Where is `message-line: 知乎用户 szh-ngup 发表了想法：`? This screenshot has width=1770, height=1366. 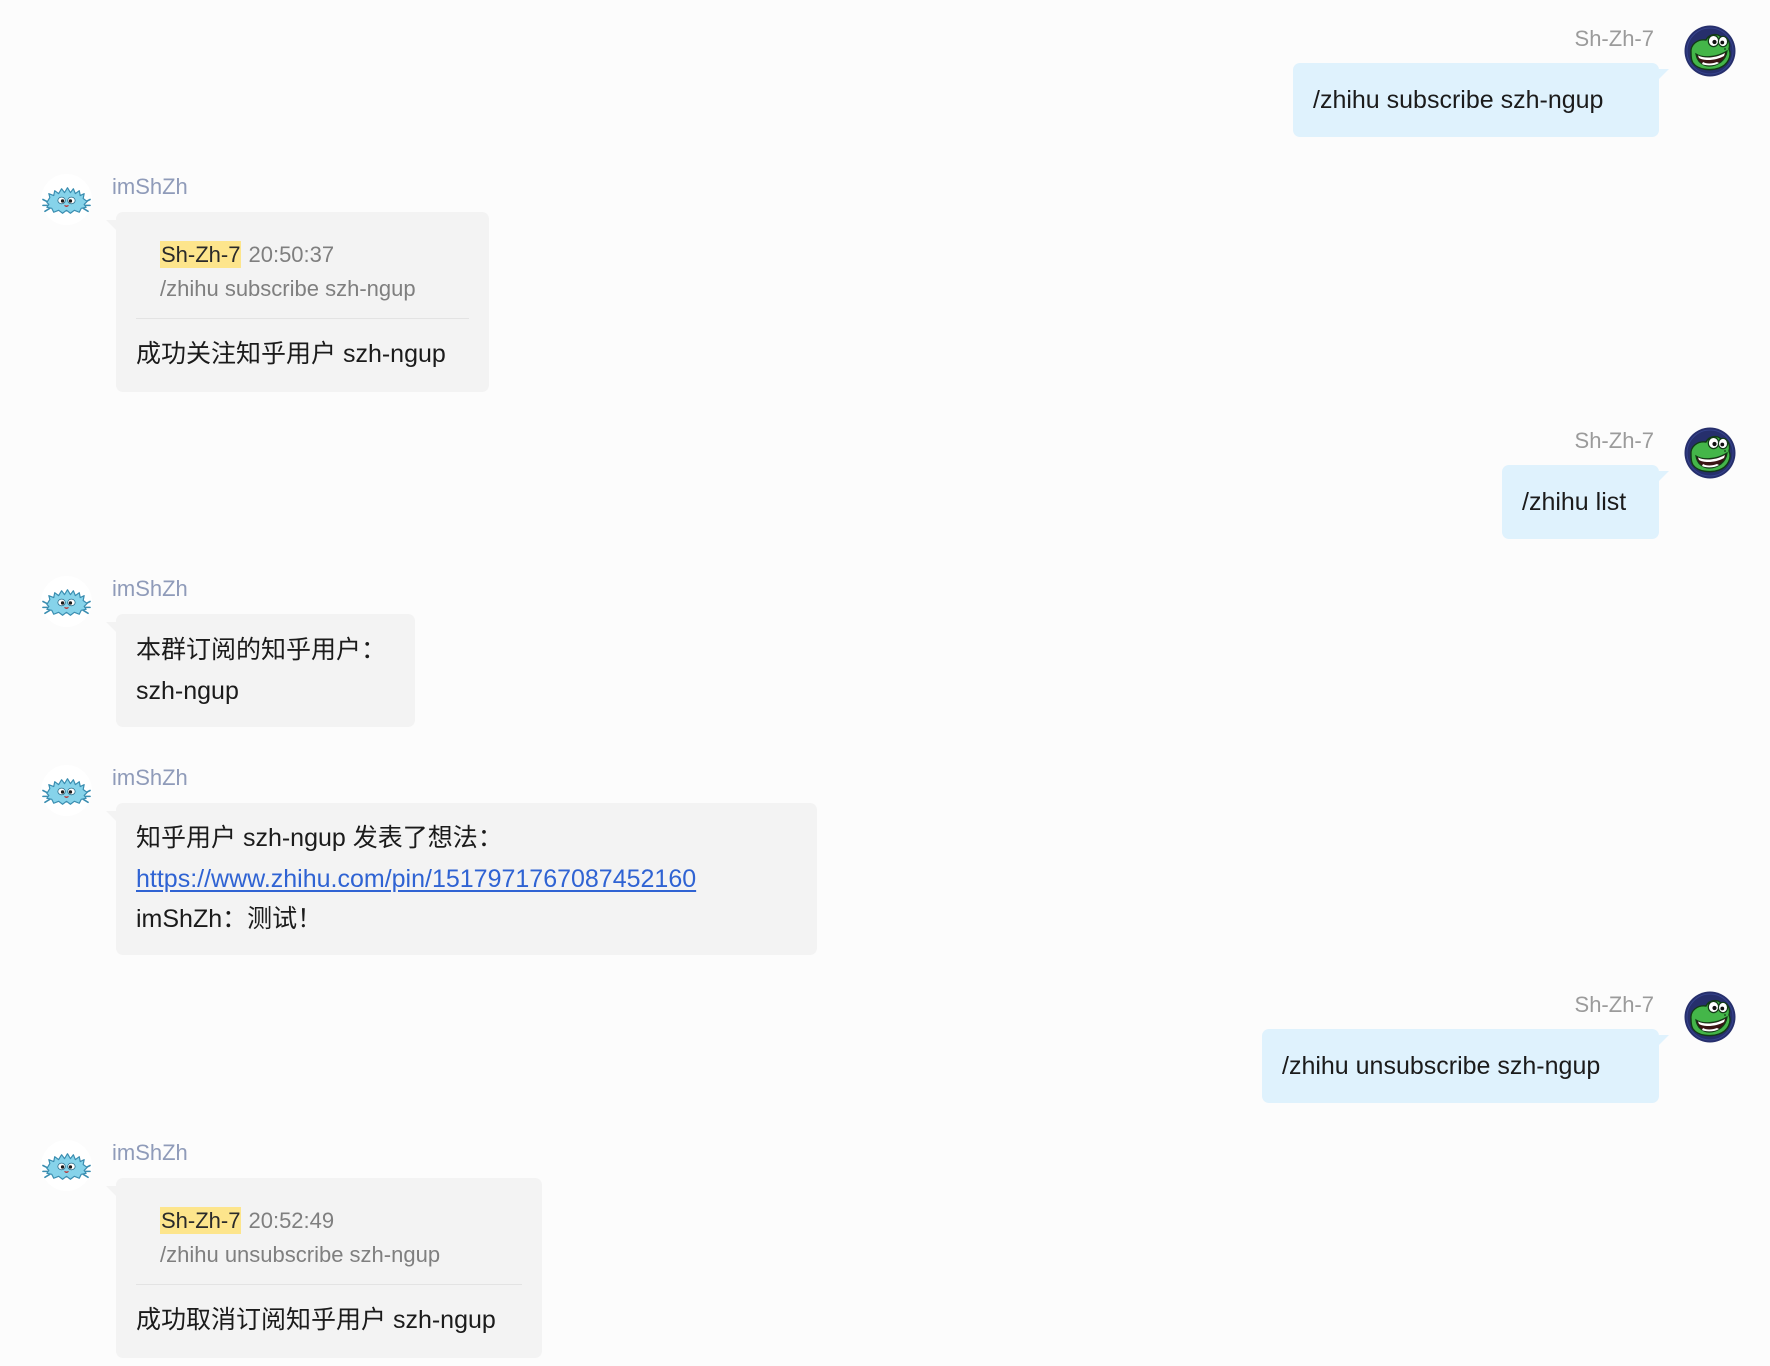
message-line: 知乎用户 szh-ngup 发表了想法： is located at coordinates (319, 838).